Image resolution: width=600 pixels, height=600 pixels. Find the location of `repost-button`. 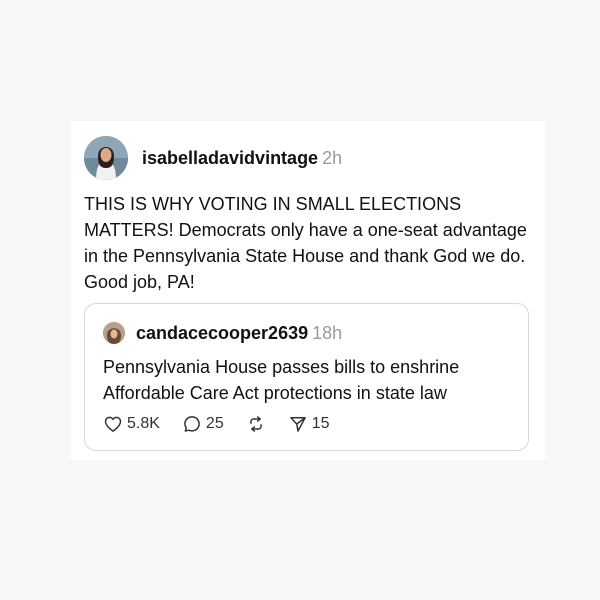

repost-button is located at coordinates (256, 424).